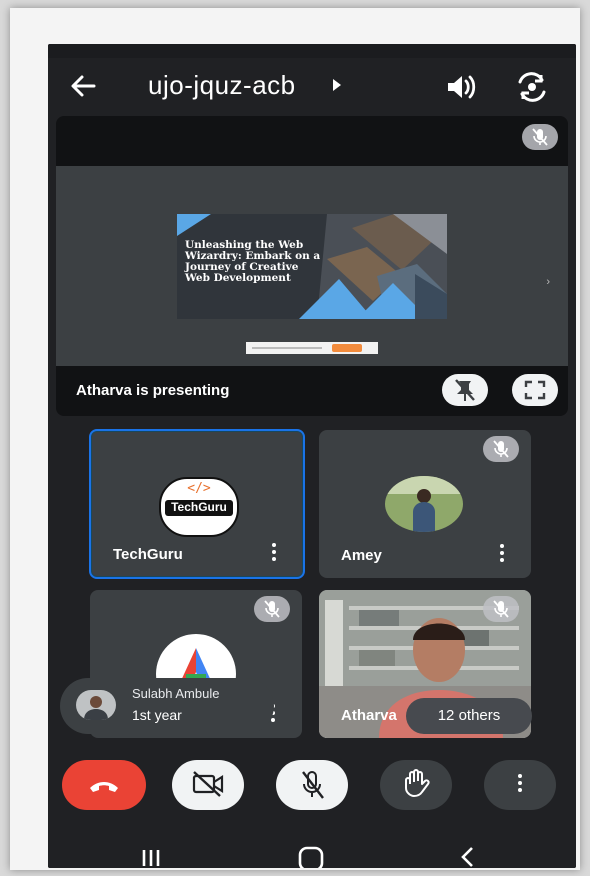 The width and height of the screenshot is (590, 876). I want to click on more-options-button, so click(520, 785).